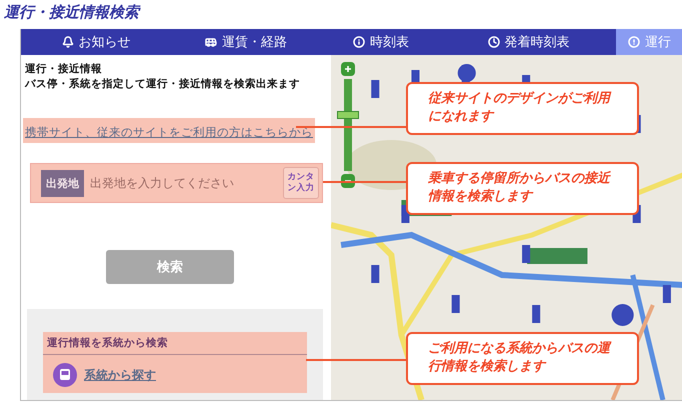 The width and height of the screenshot is (682, 403). Describe the element at coordinates (528, 42) in the screenshot. I see `nav-tab: 発着時刻表` at that location.